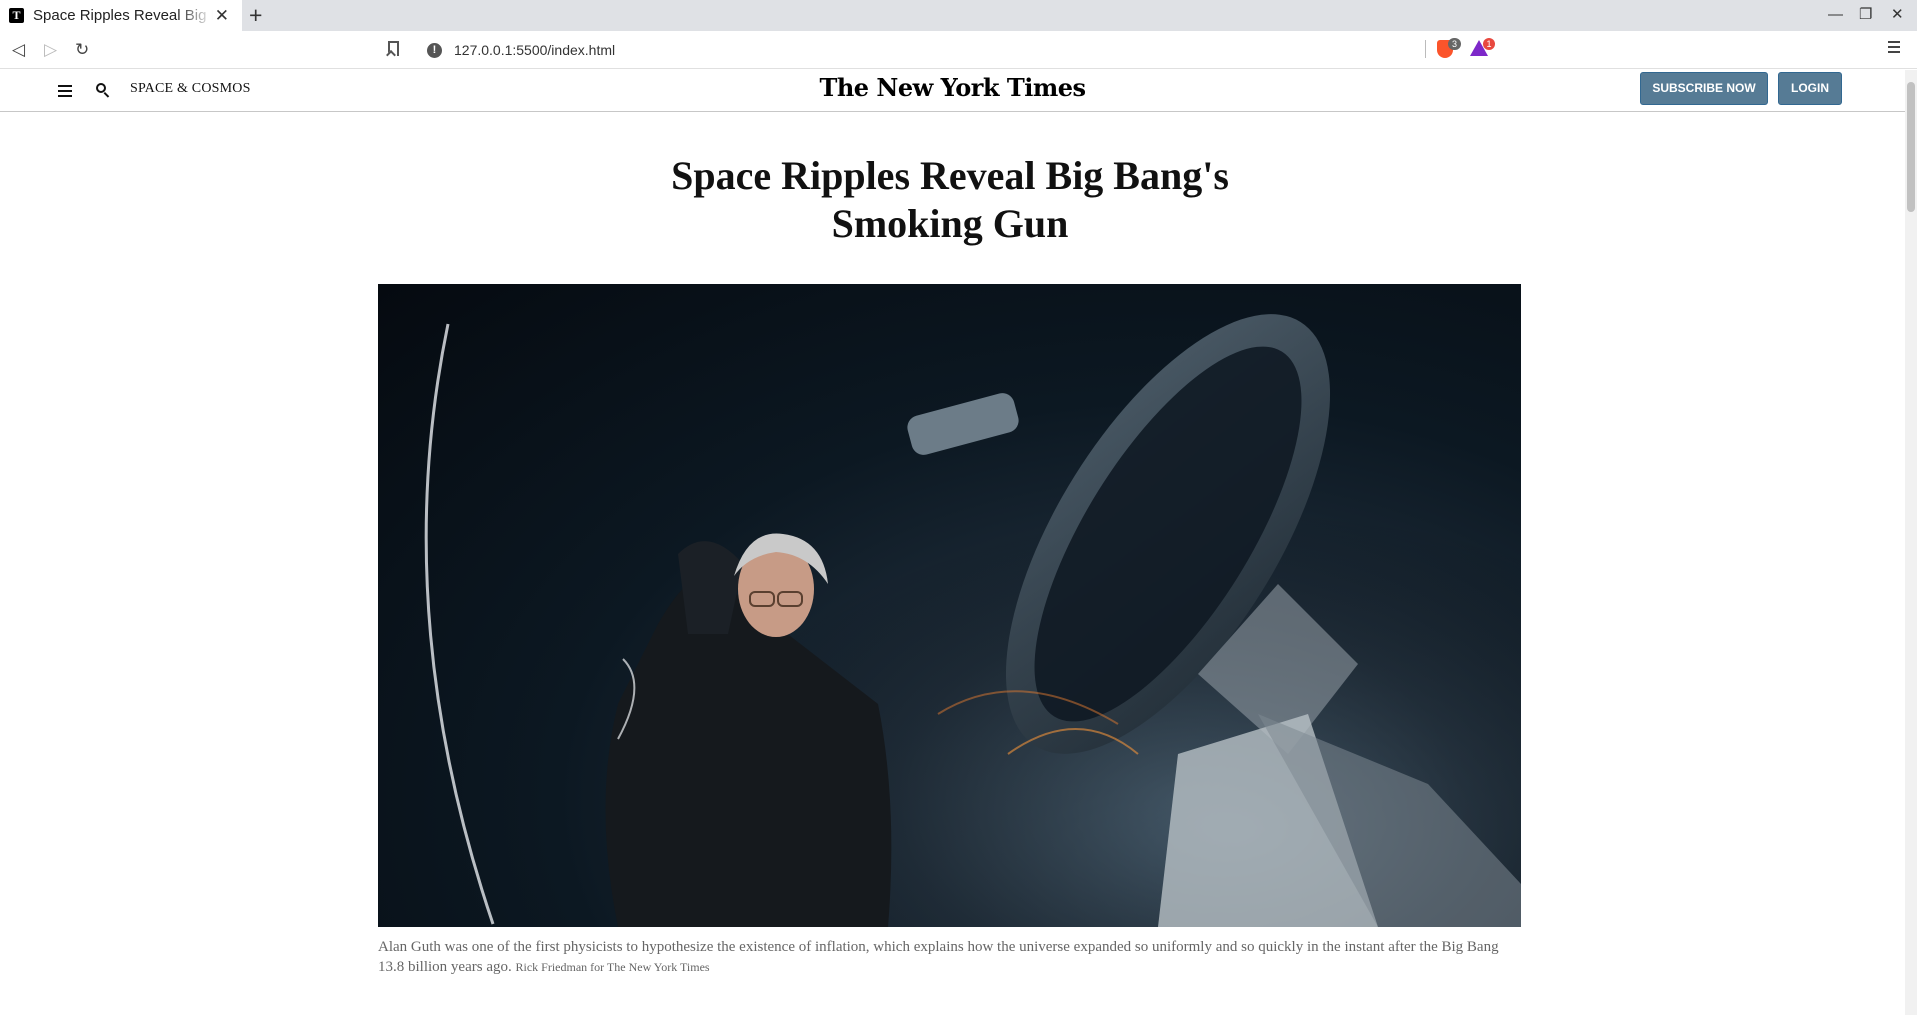 Image resolution: width=1917 pixels, height=1015 pixels. Describe the element at coordinates (612, 967) in the screenshot. I see `photo-credit: Rick Friedman for The New York Times` at that location.